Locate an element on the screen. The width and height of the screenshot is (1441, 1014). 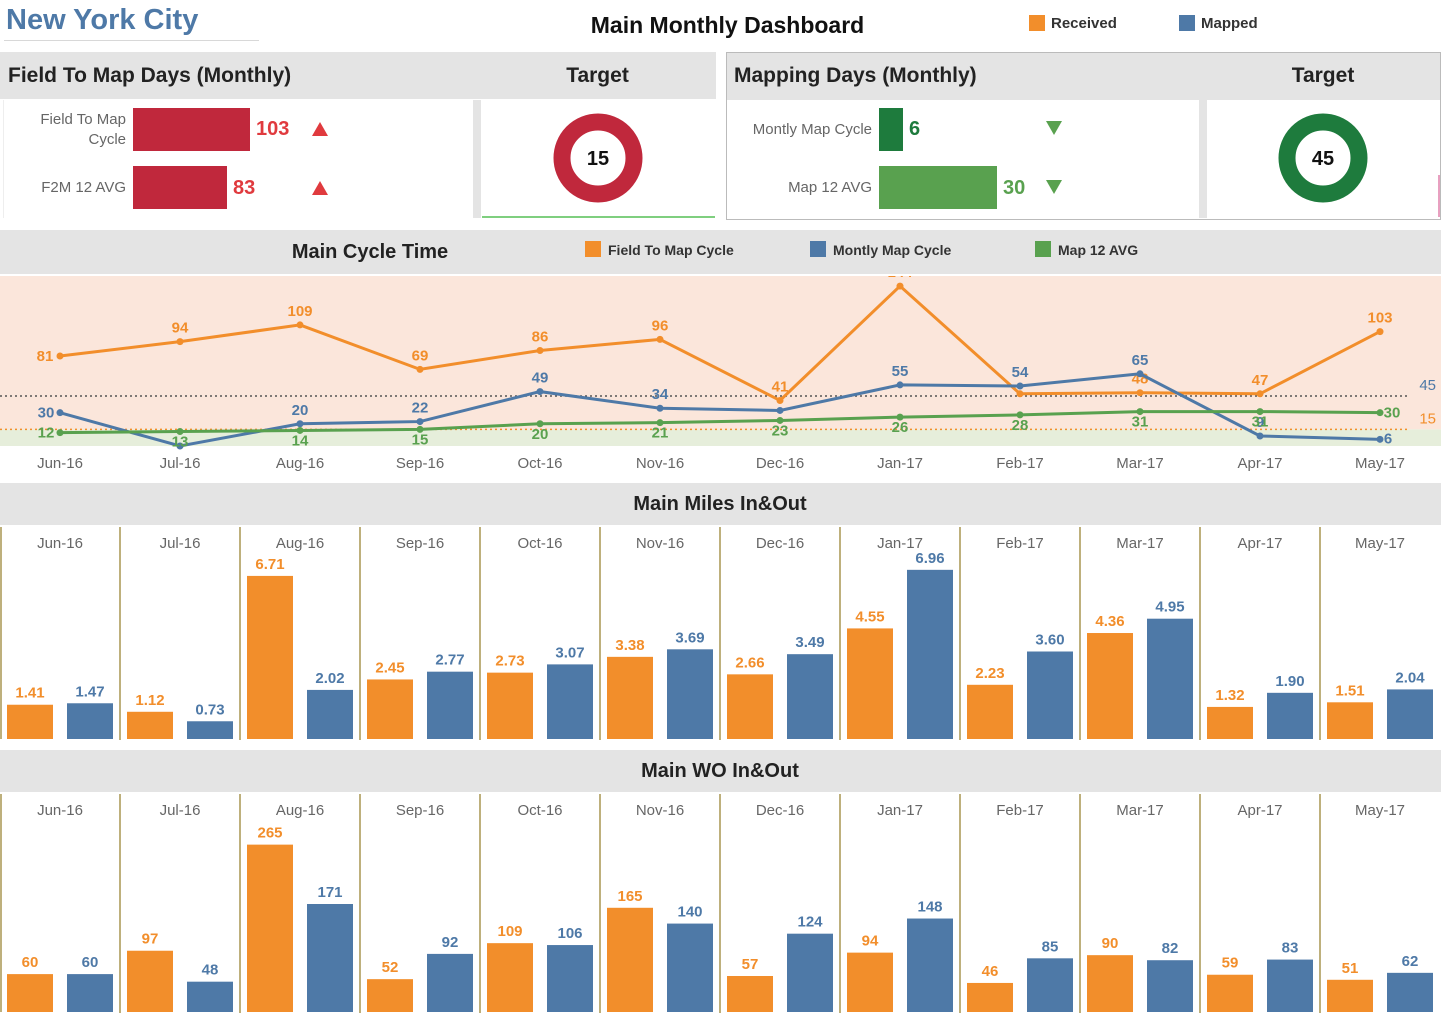
bar-value-label: 4.95 is located at coordinates (1169, 607).